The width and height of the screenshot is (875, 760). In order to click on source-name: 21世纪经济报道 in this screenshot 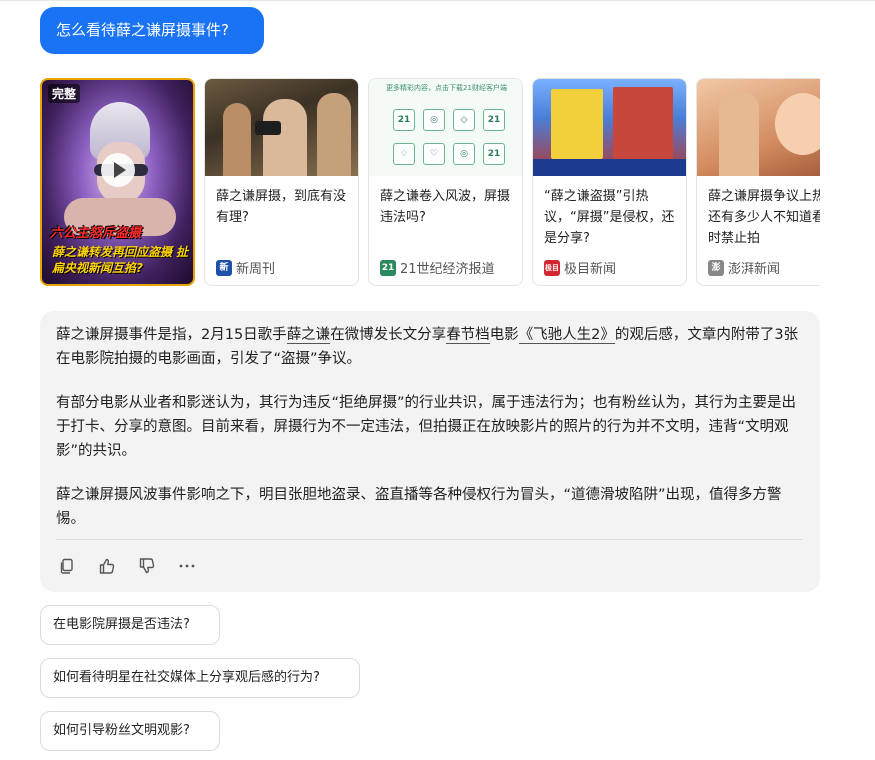, I will do `click(447, 269)`.